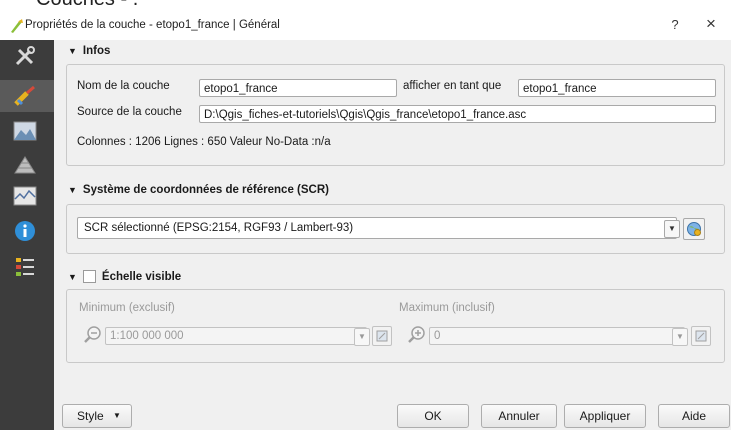 Image resolution: width=731 pixels, height=430 pixels. What do you see at coordinates (617, 88) in the screenshot?
I see `display-as-input: etopo1_france` at bounding box center [617, 88].